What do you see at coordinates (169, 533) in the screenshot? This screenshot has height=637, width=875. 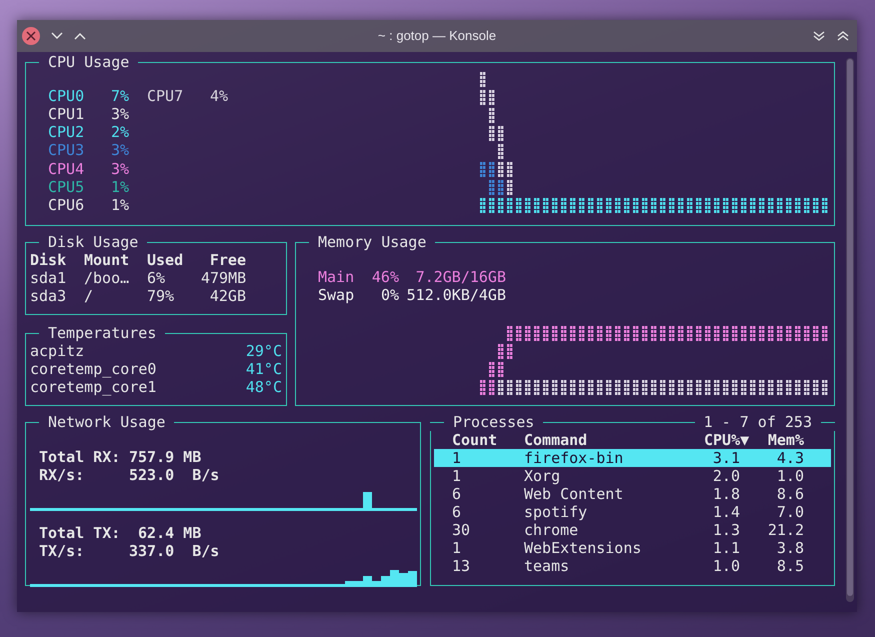 I see `network-value: 62.4 MB` at bounding box center [169, 533].